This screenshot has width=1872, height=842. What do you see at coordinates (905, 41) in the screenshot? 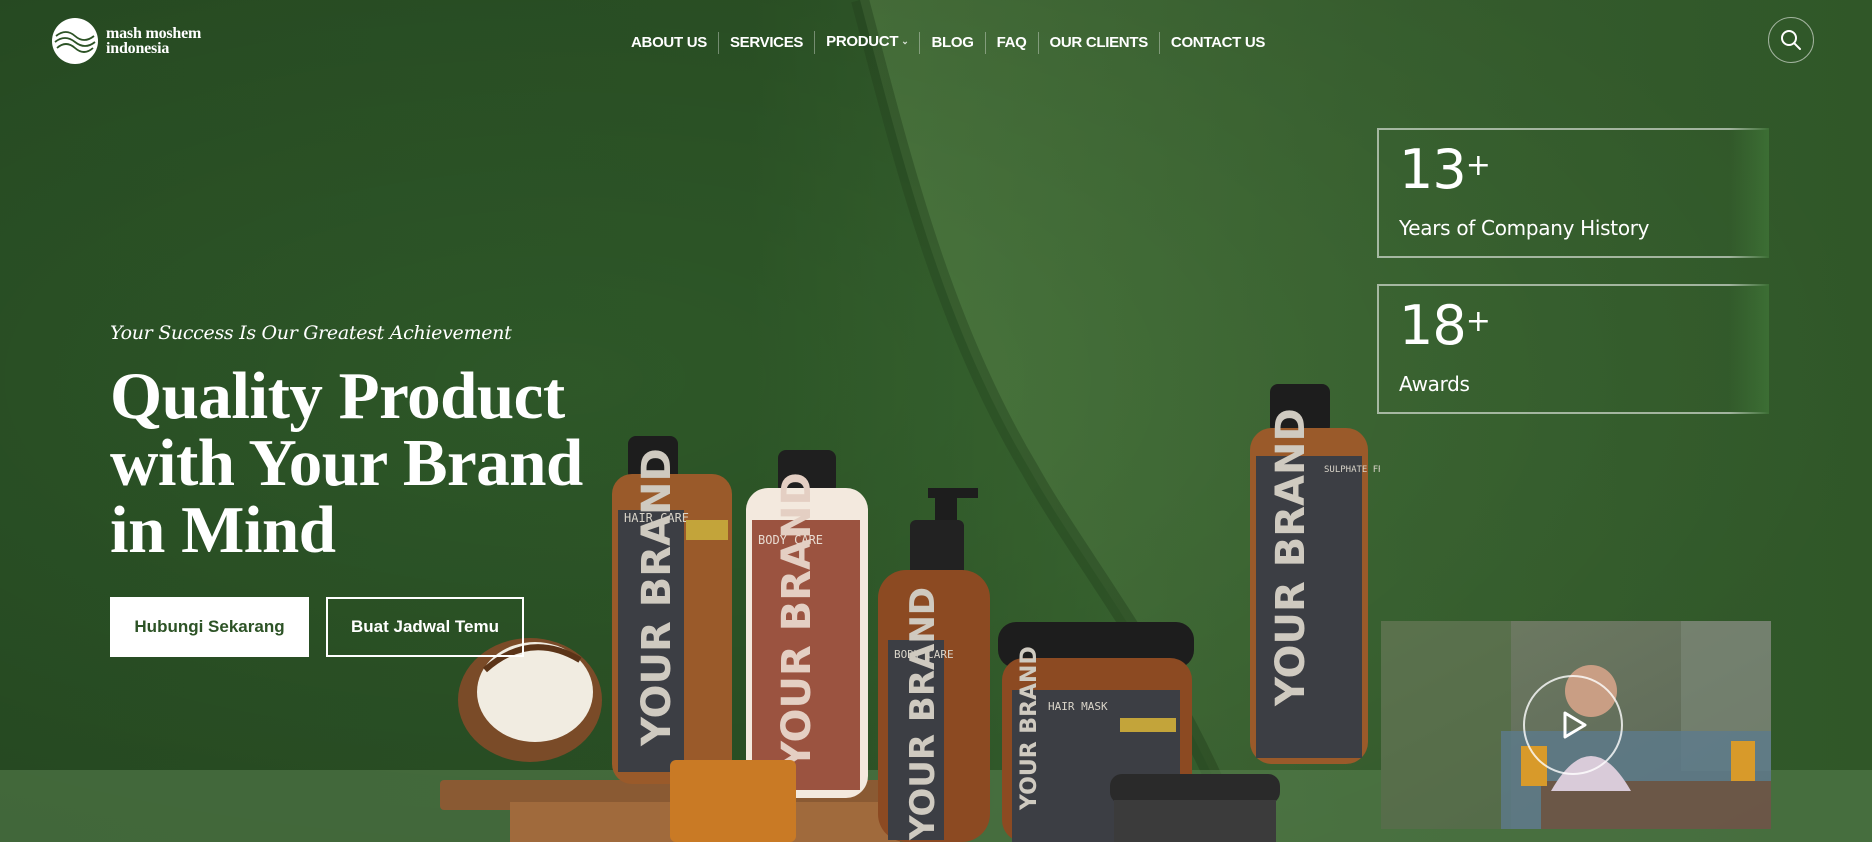
I see `chevron-down-icon: ⌄` at bounding box center [905, 41].